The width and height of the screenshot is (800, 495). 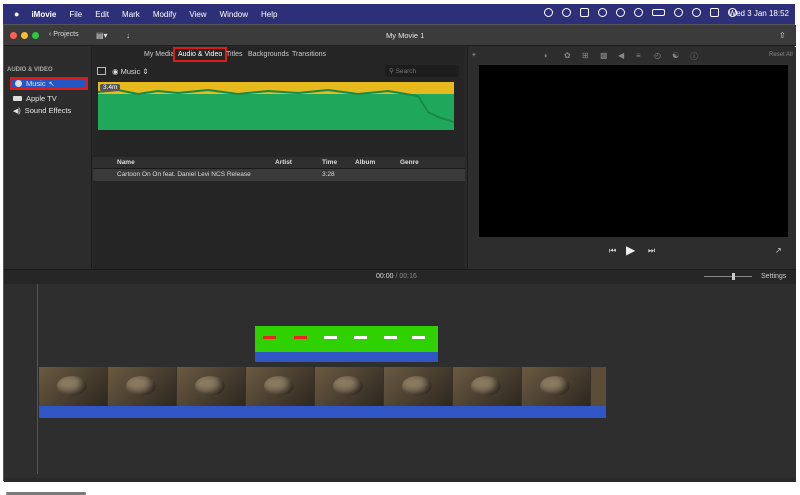 I want to click on tab-titles: Titles, so click(x=234, y=54).